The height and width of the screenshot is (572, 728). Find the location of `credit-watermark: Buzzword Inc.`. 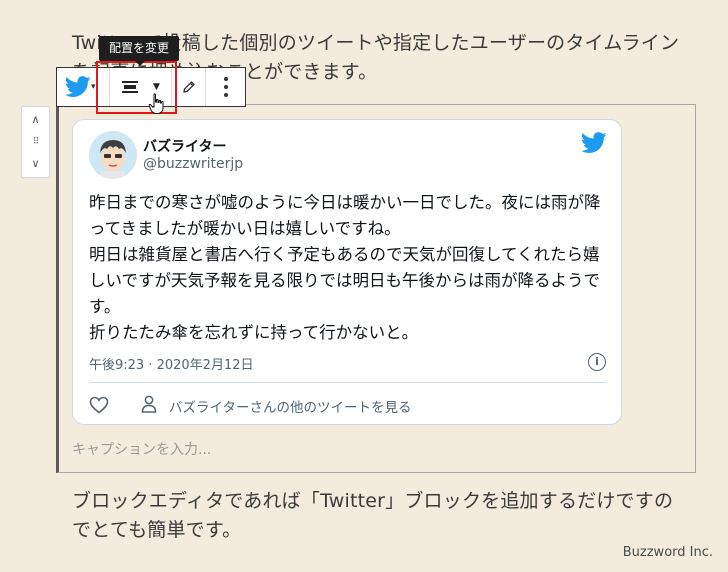

credit-watermark: Buzzword Inc. is located at coordinates (667, 552).